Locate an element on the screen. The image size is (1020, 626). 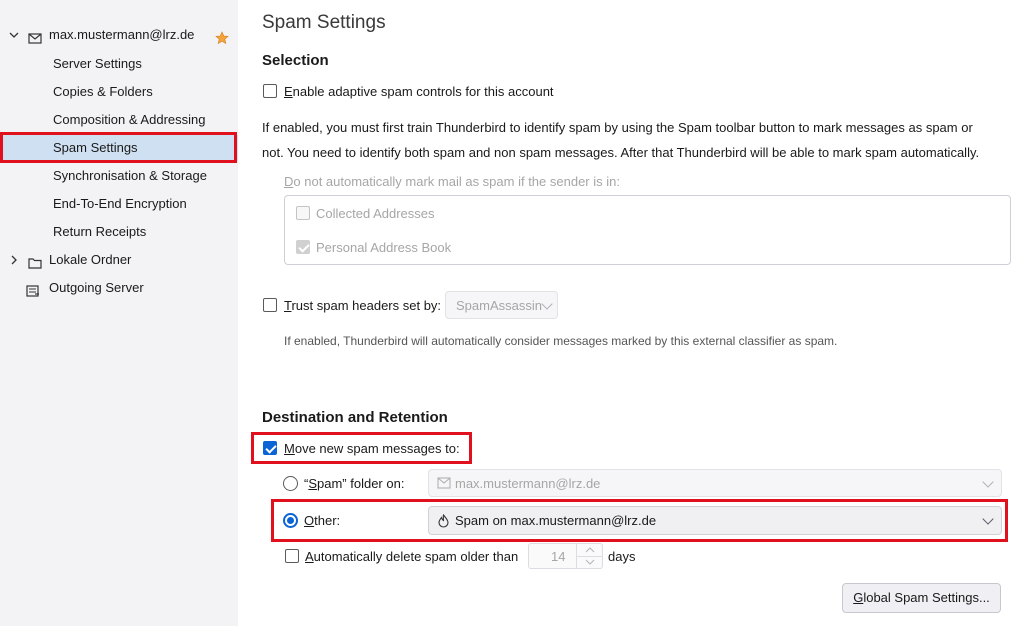
trust-headers-label: Trust spam headers set by: is located at coordinates (362, 305).